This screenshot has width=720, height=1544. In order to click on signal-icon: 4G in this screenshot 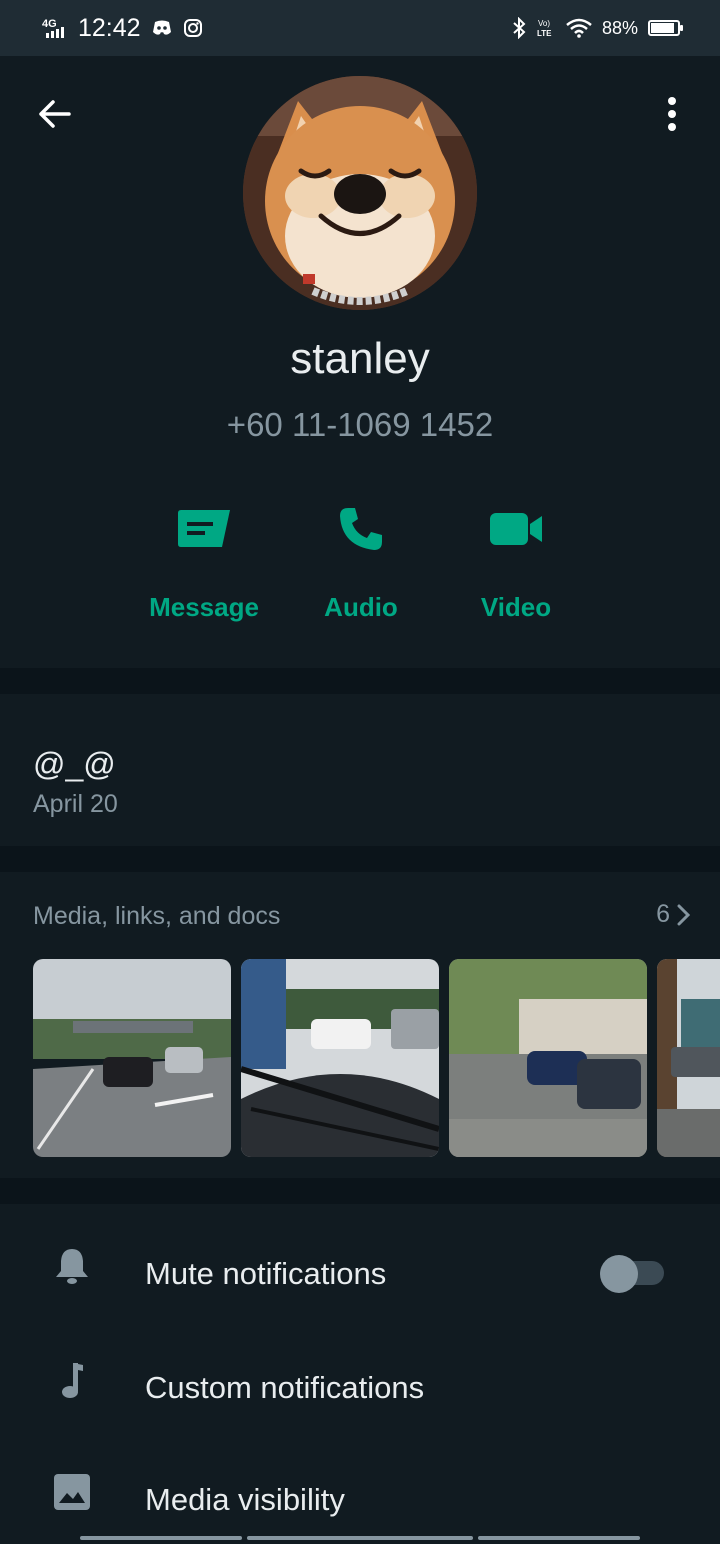, I will do `click(53, 28)`.